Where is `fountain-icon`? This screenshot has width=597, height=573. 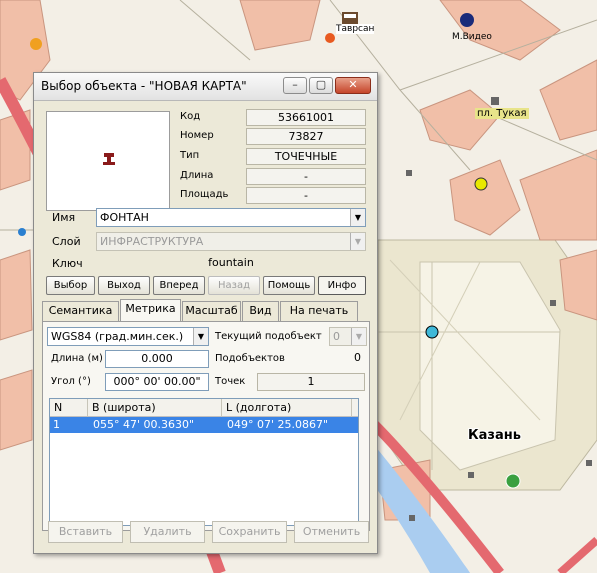 fountain-icon is located at coordinates (109, 159).